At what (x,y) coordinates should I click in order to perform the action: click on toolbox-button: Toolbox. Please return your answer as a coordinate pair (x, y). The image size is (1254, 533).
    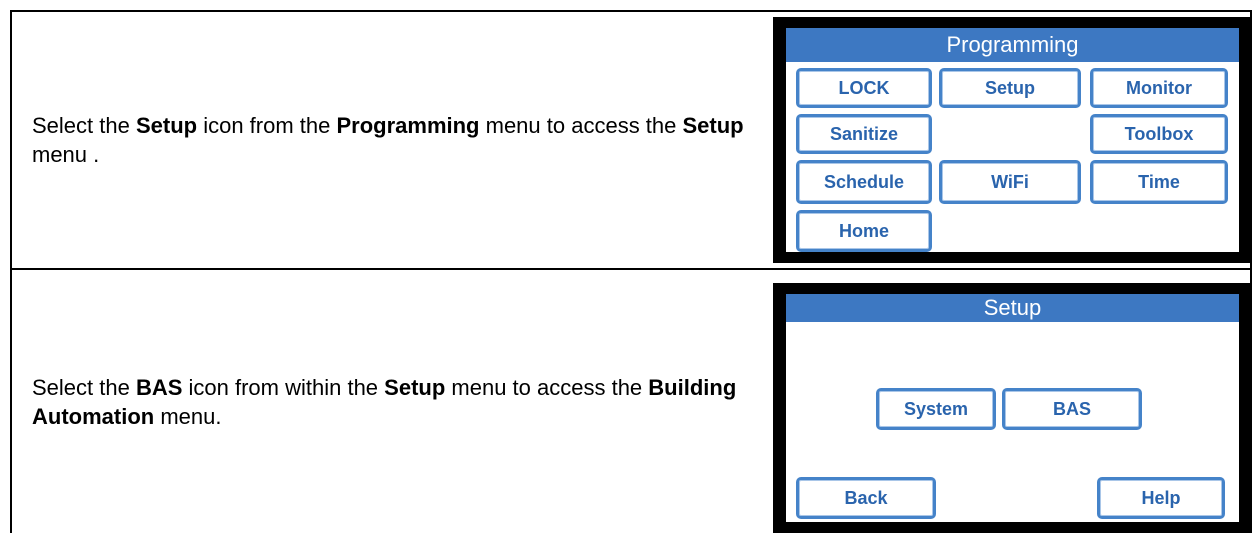
    Looking at the image, I should click on (1159, 134).